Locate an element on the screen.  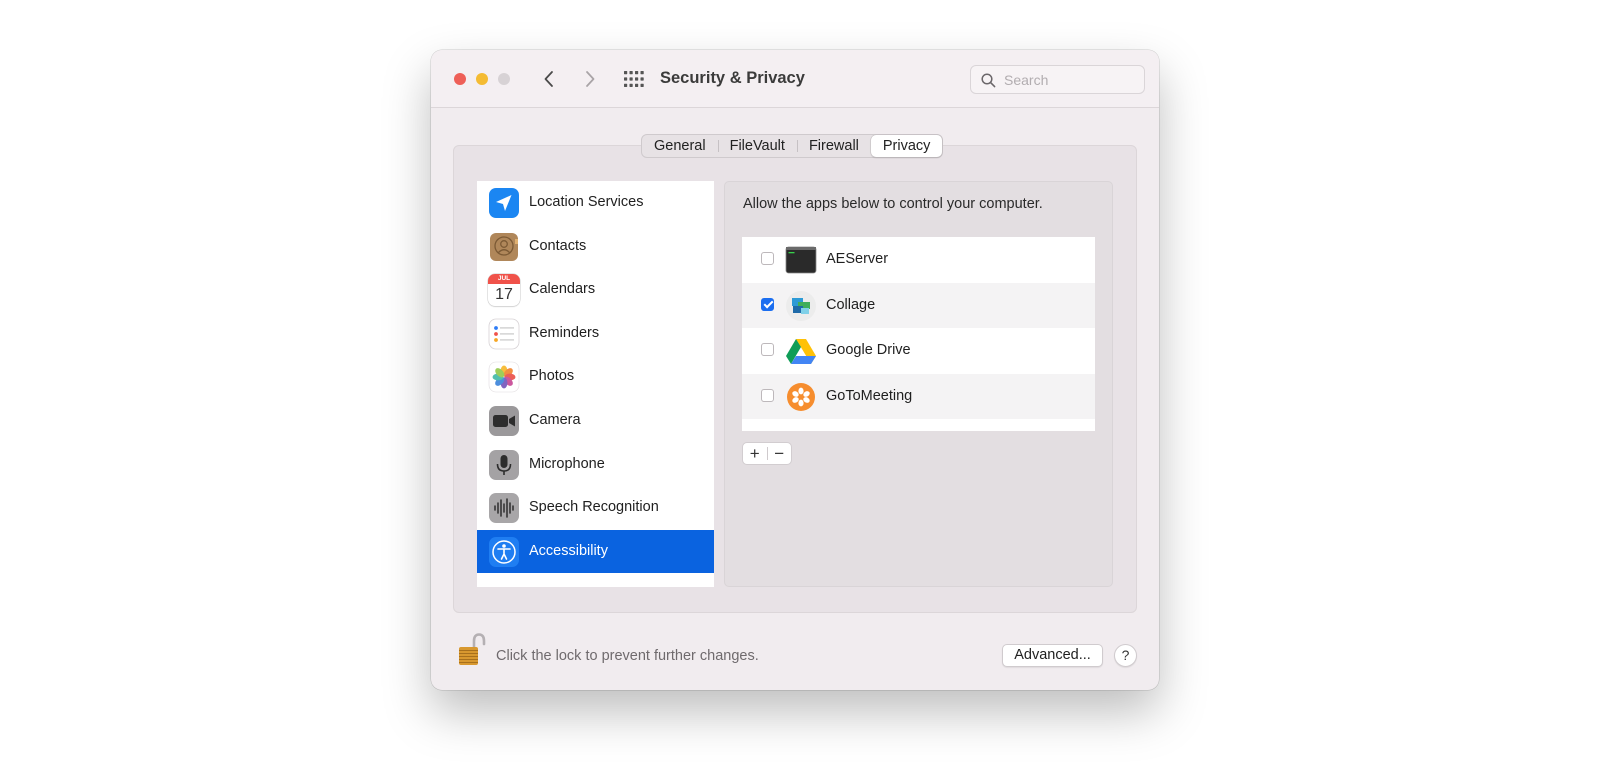
sidebar-item-accessibility: Accessibility is located at coordinates (595, 551).